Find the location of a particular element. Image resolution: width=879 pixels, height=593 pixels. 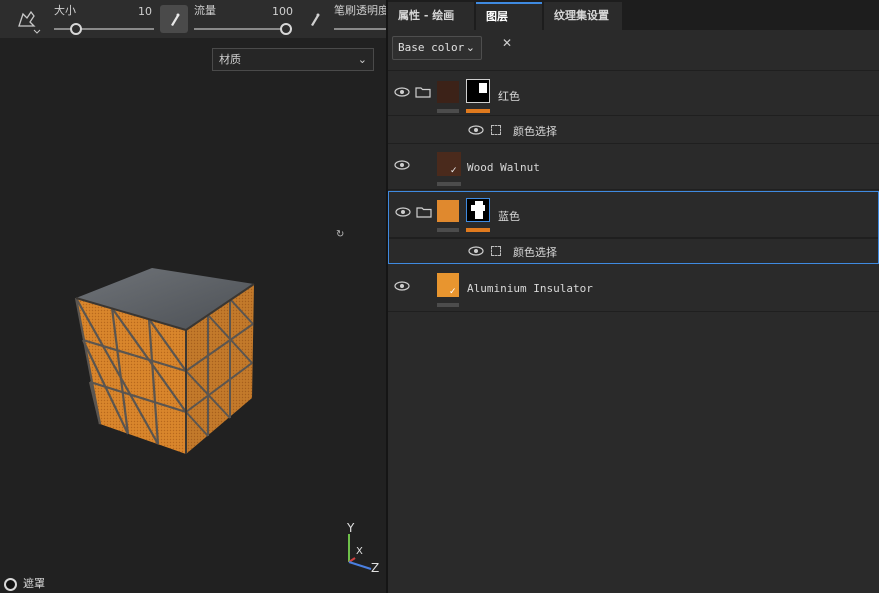

axis-gizmo: Y X Z is located at coordinates (362, 547).